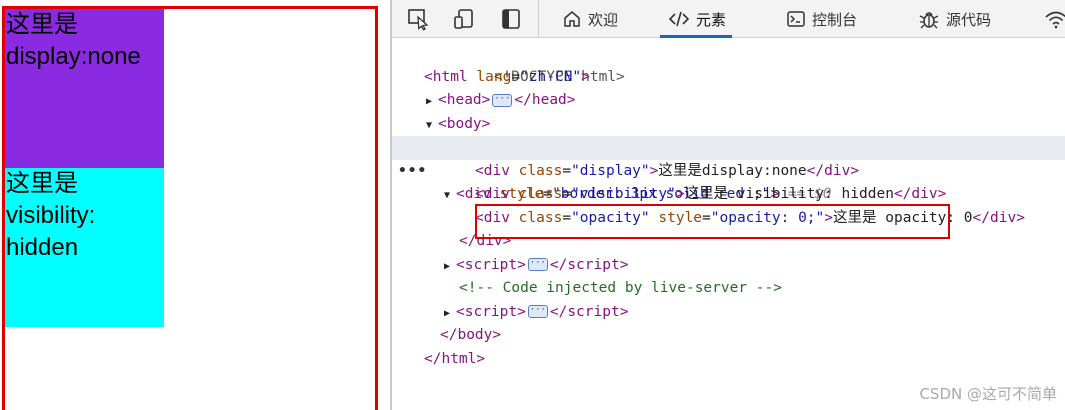 The height and width of the screenshot is (410, 1065). What do you see at coordinates (593, 264) in the screenshot?
I see `script1-close-tag-name: script` at bounding box center [593, 264].